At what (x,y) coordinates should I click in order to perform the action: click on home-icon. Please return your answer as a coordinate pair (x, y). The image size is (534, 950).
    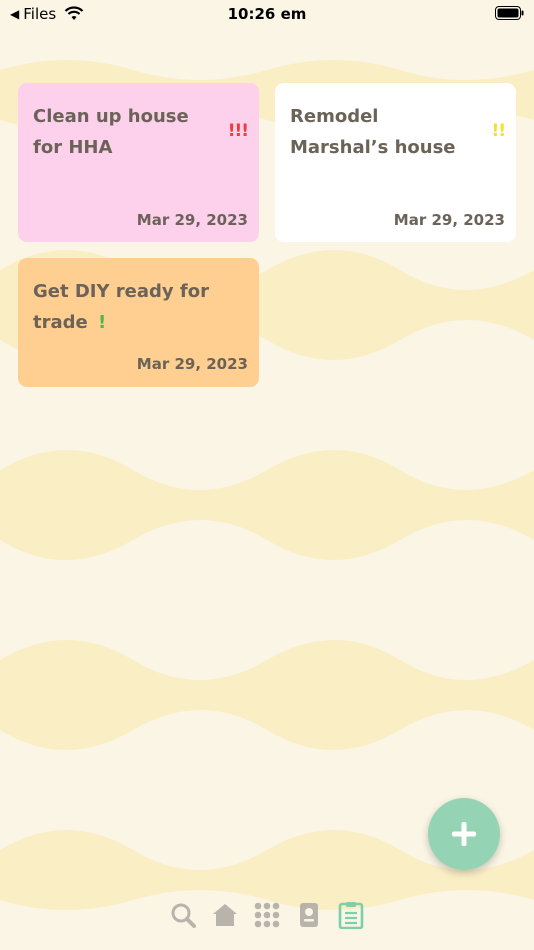
    Looking at the image, I should click on (225, 915).